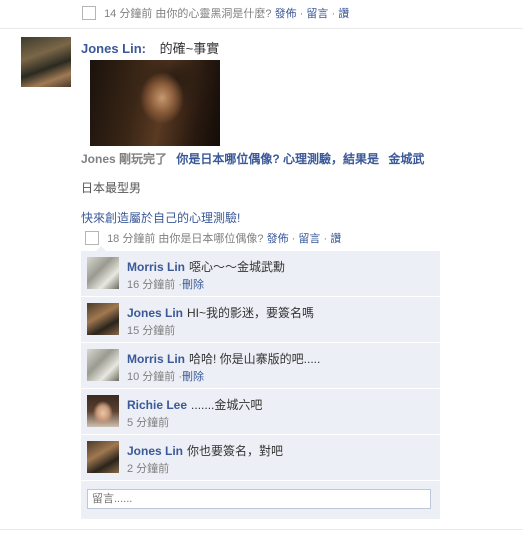 This screenshot has width=523, height=535. What do you see at coordinates (113, 48) in the screenshot?
I see `story-author-link: Jones Lin:` at bounding box center [113, 48].